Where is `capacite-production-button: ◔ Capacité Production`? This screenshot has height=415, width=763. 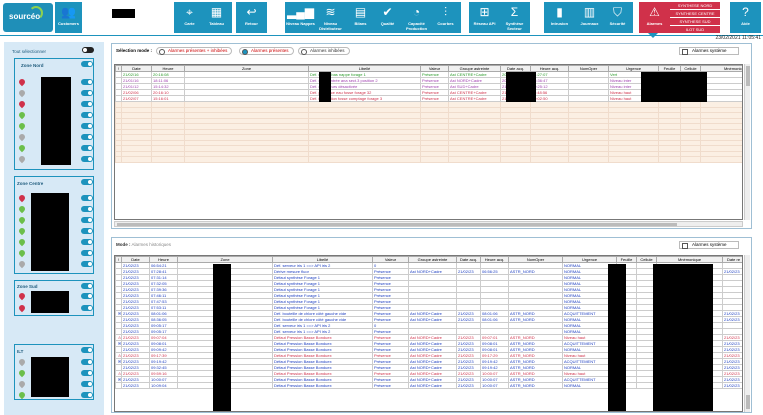 capacite-production-button: ◔ Capacité Production is located at coordinates (416, 17).